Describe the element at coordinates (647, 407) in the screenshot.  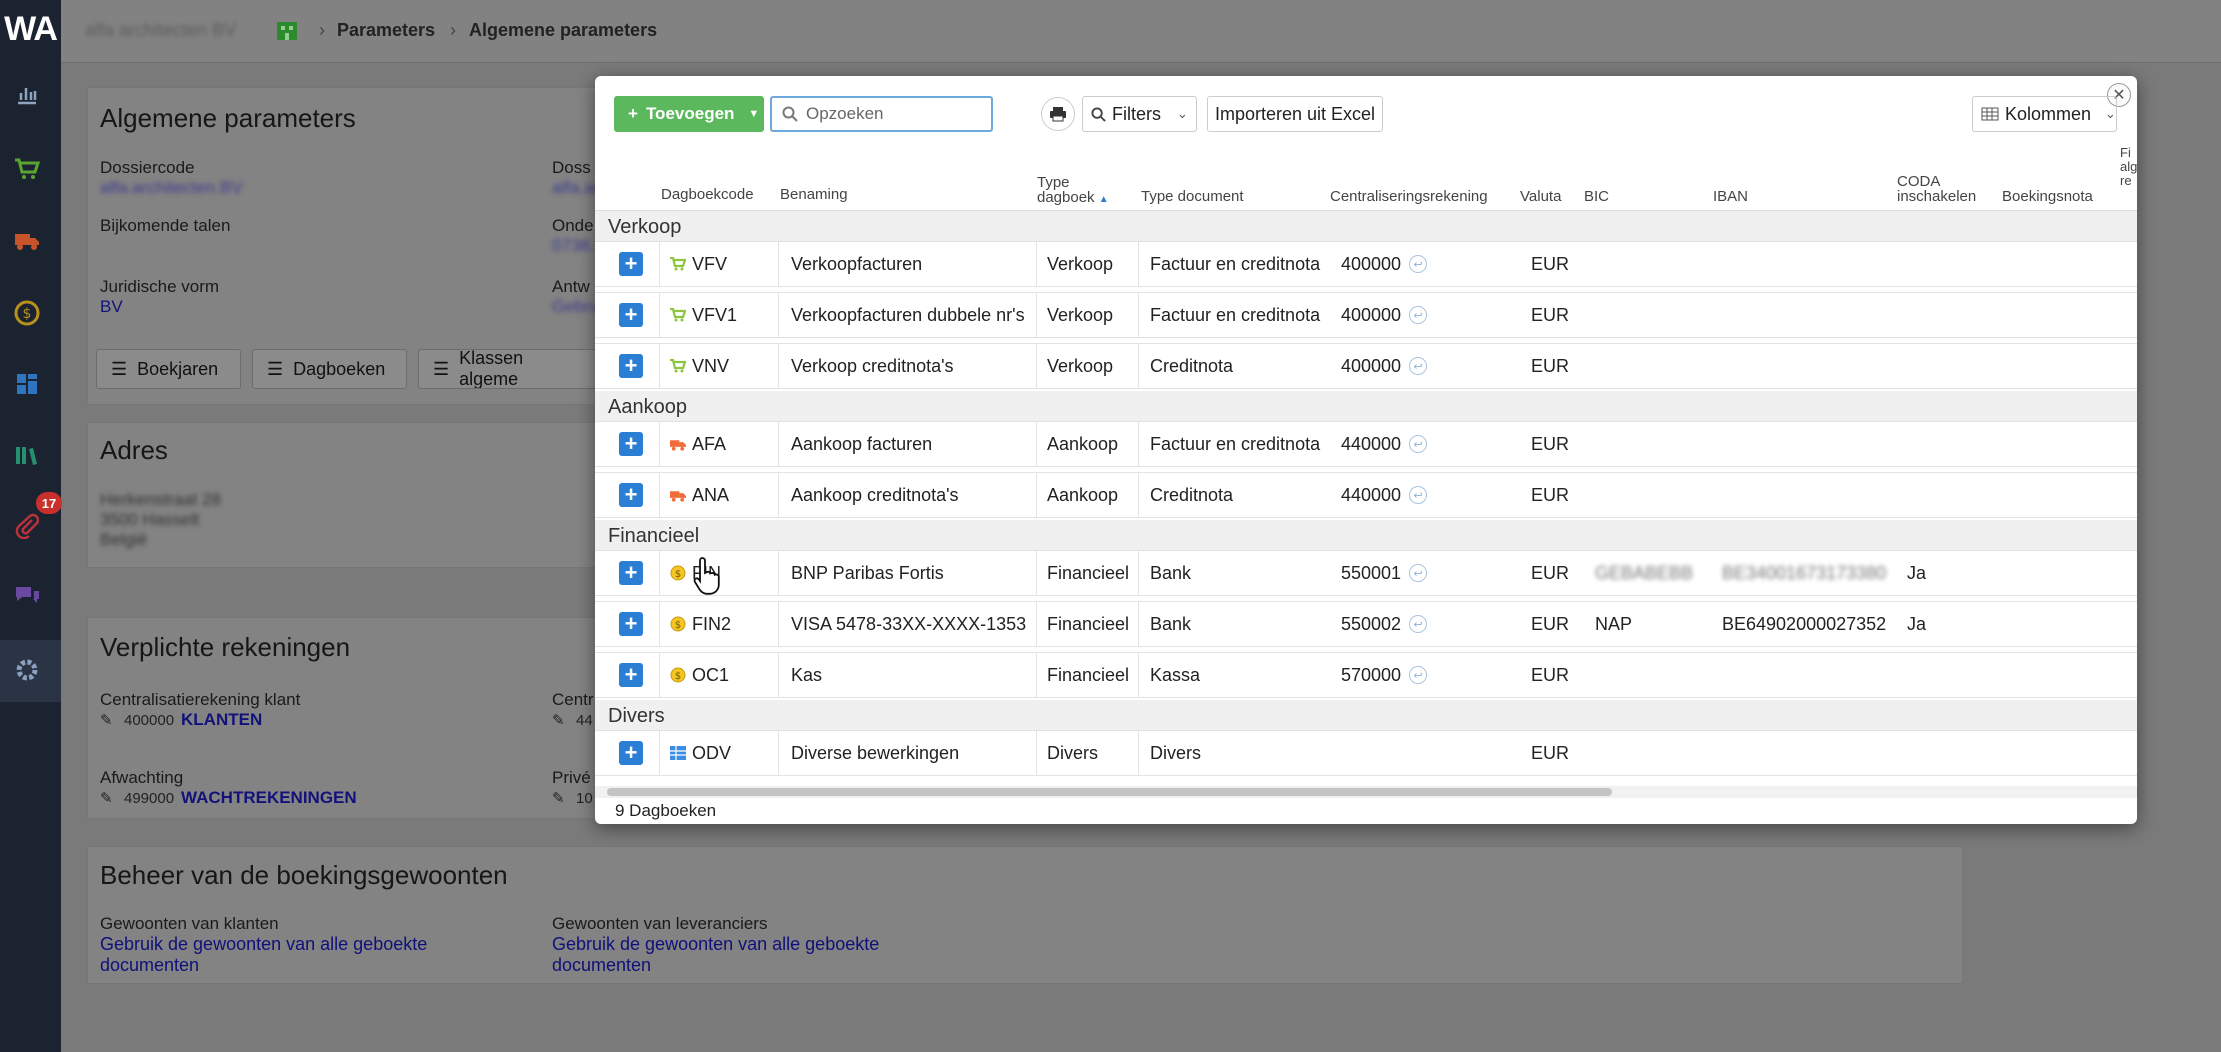
I see `group-label: Aankoop` at that location.